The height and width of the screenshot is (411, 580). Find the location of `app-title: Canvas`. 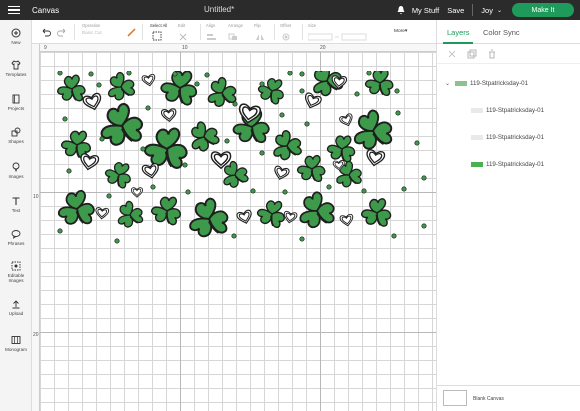

app-title: Canvas is located at coordinates (46, 10).